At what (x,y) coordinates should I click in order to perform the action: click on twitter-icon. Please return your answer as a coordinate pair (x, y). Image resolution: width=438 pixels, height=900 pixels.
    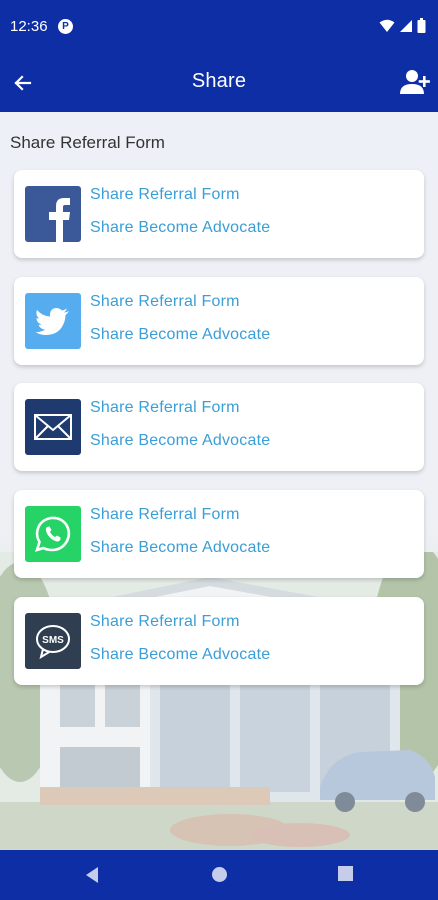
    Looking at the image, I should click on (53, 321).